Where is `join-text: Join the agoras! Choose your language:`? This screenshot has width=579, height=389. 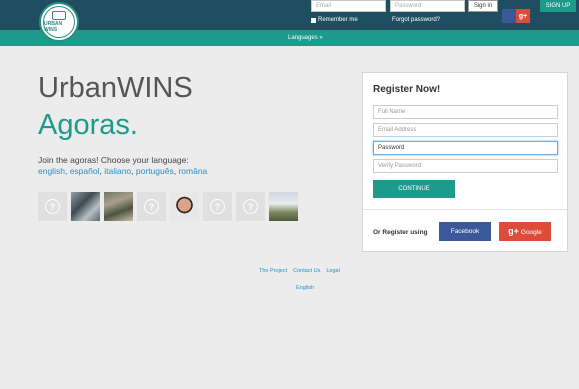 join-text: Join the agoras! Choose your language: is located at coordinates (113, 160).